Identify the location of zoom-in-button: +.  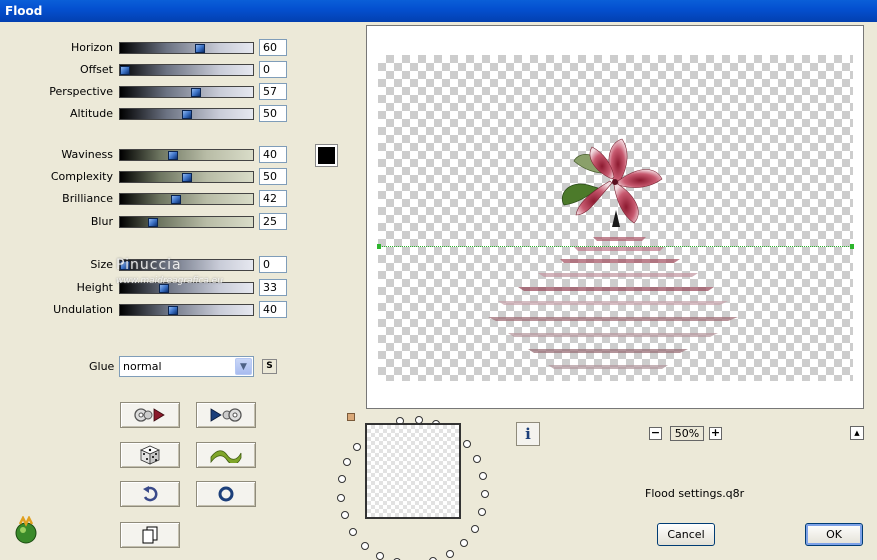
(715, 433).